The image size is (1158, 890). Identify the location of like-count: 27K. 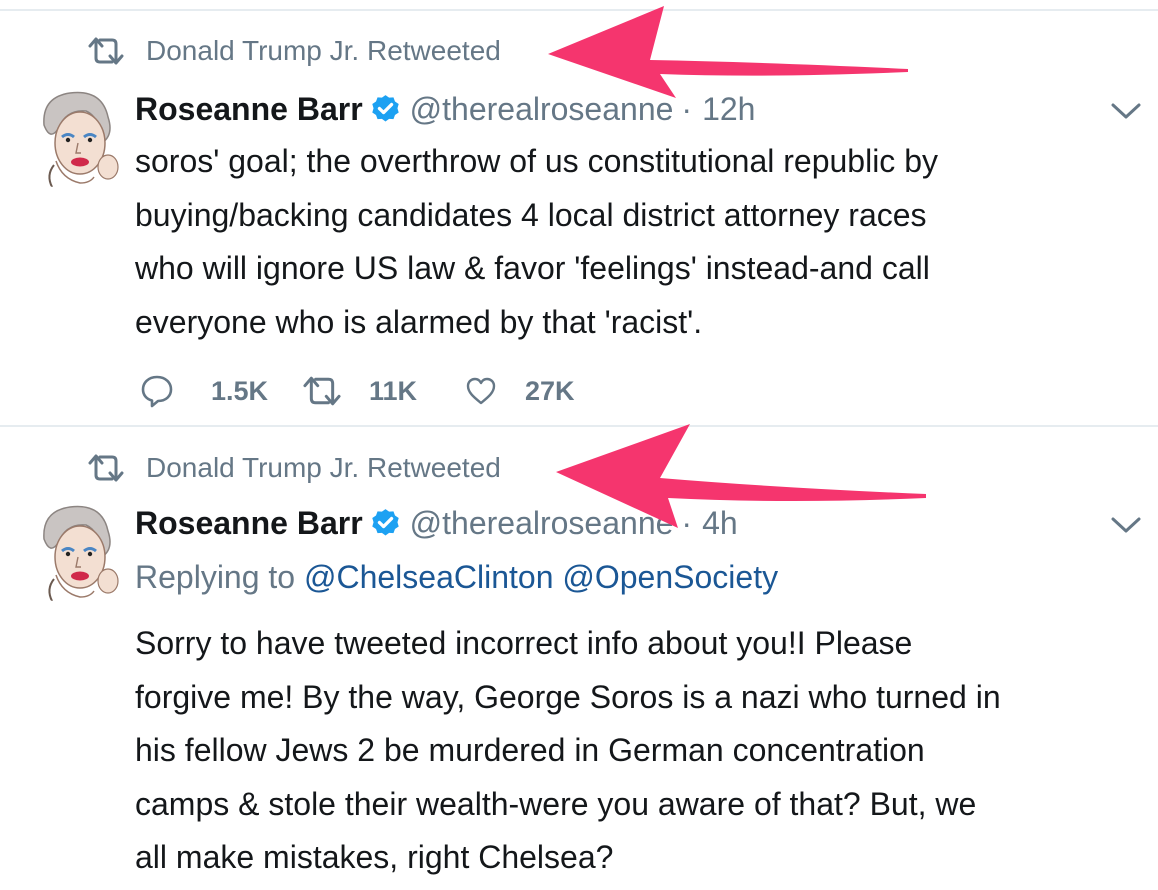
(550, 390).